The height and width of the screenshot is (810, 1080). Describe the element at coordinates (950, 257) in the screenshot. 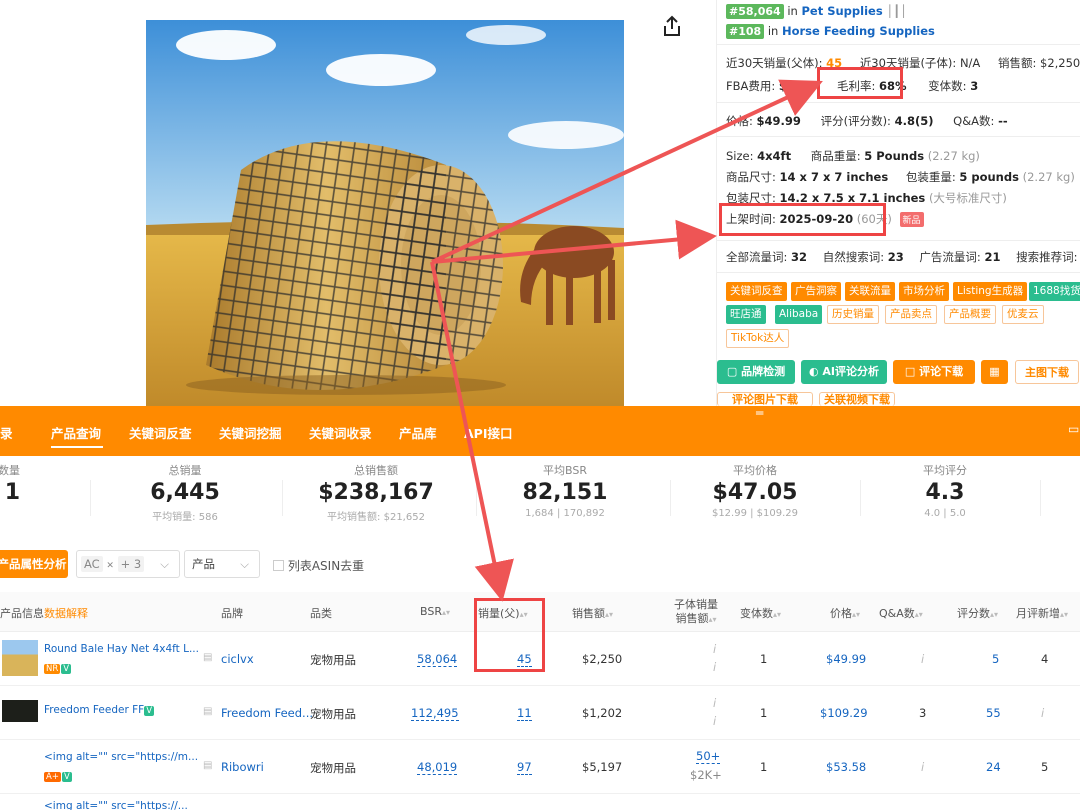

I see `label: 广告流量词:` at that location.